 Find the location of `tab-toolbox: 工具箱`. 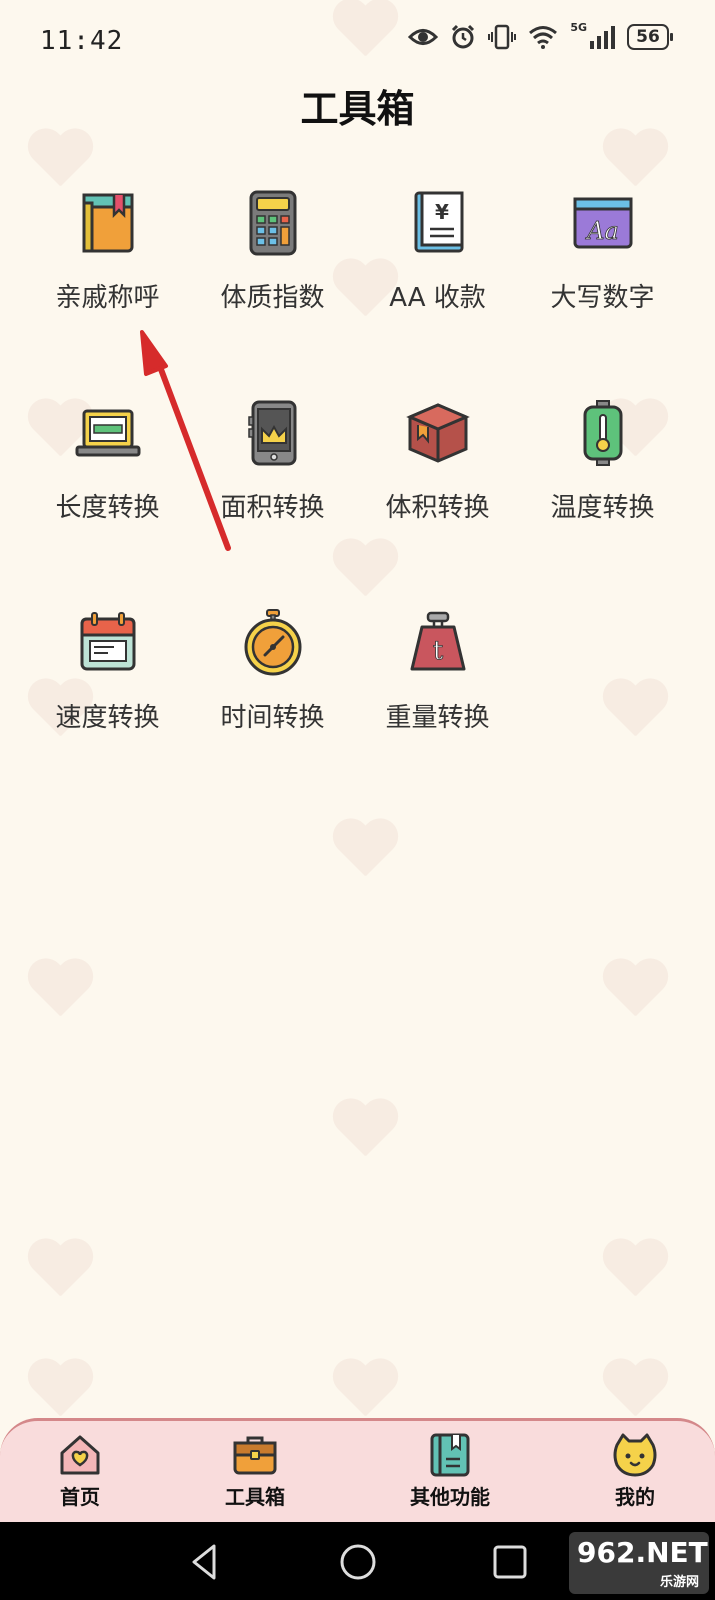

tab-toolbox: 工具箱 is located at coordinates (255, 1470).